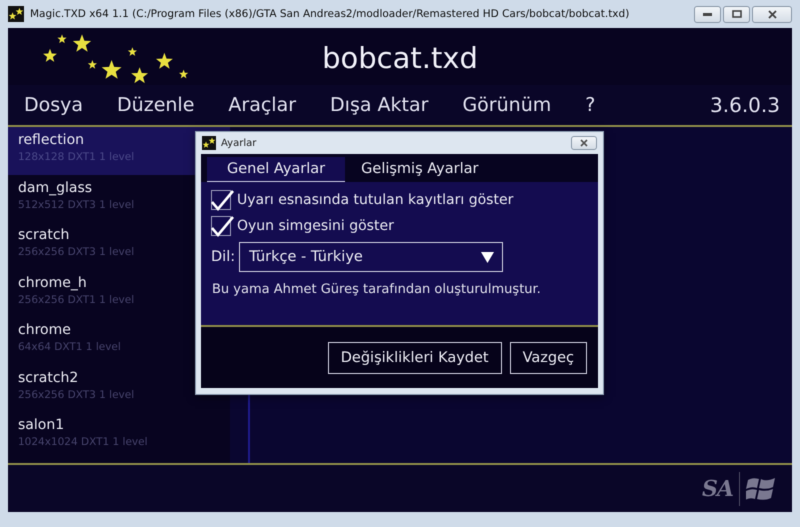 The height and width of the screenshot is (527, 800). I want to click on maximize-icon, so click(737, 14).